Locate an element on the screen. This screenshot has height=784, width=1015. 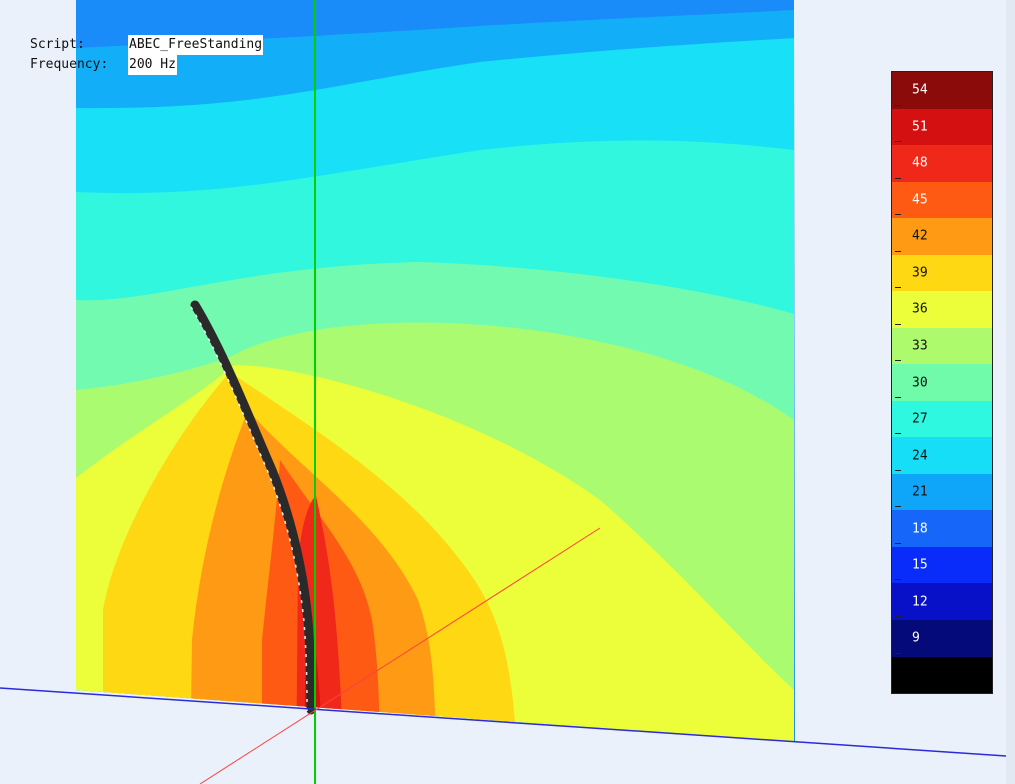
legend-swatch: 54 is located at coordinates (942, 90).